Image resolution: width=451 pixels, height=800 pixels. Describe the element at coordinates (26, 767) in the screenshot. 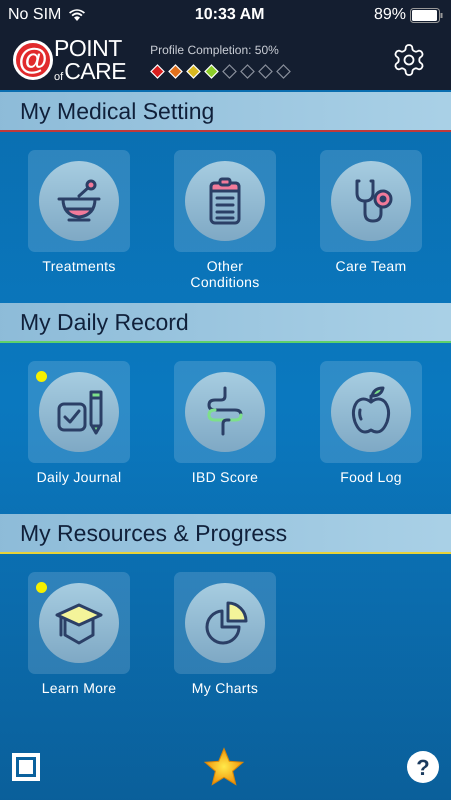

I see `stop-button` at that location.